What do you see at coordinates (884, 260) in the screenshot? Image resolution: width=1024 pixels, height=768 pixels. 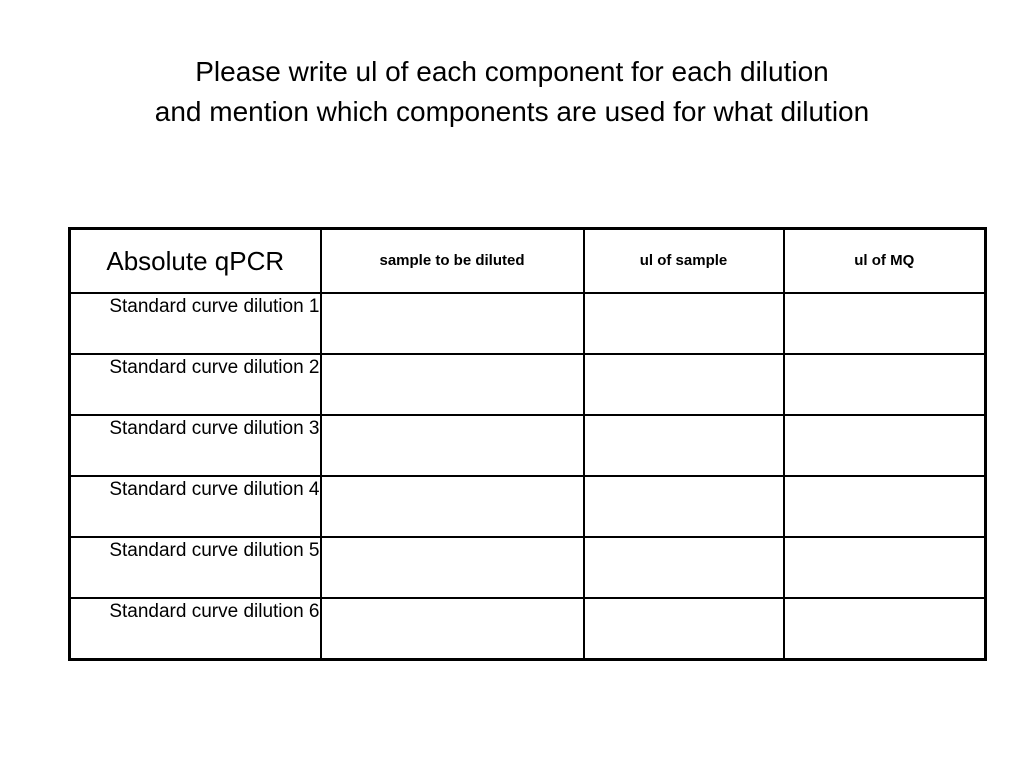 I see `column-header-ul-of-mq: ul of MQ` at bounding box center [884, 260].